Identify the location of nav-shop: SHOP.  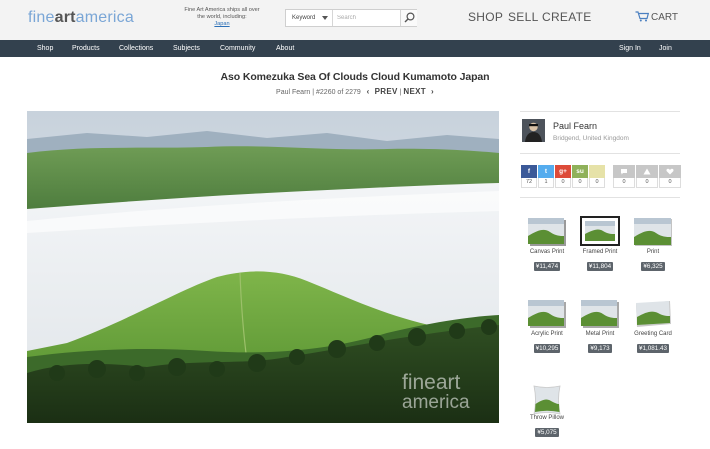
(485, 17).